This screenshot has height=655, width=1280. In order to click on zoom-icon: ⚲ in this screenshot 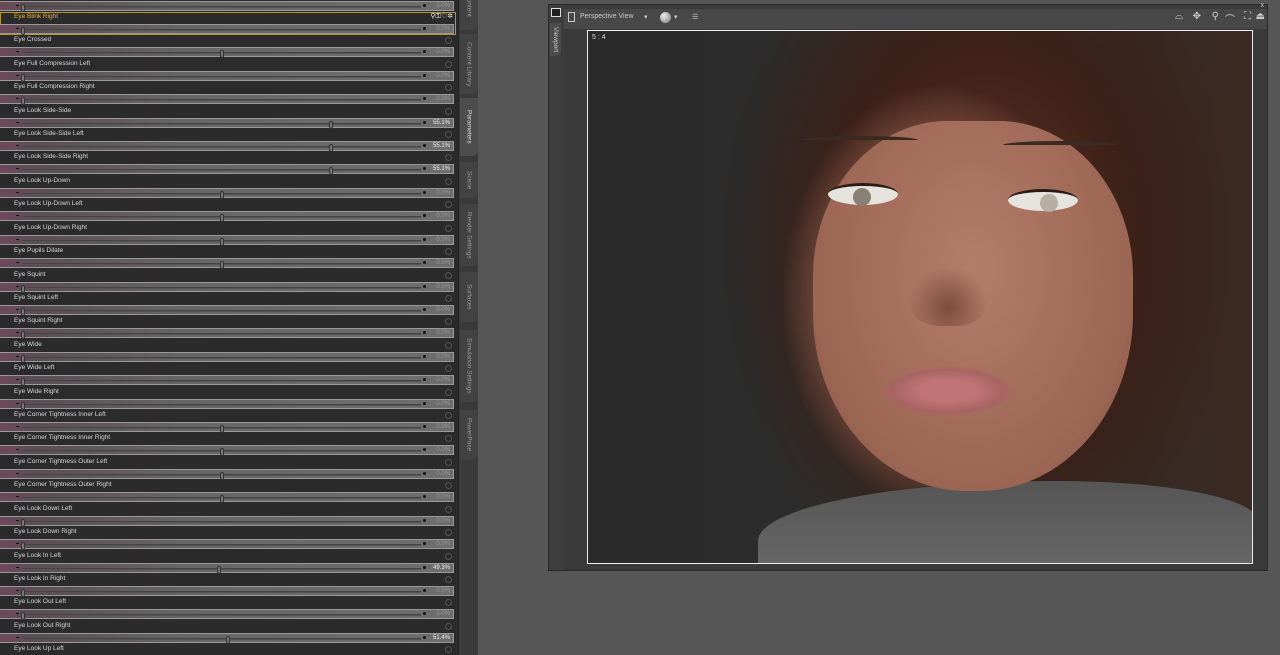, I will do `click(1215, 16)`.